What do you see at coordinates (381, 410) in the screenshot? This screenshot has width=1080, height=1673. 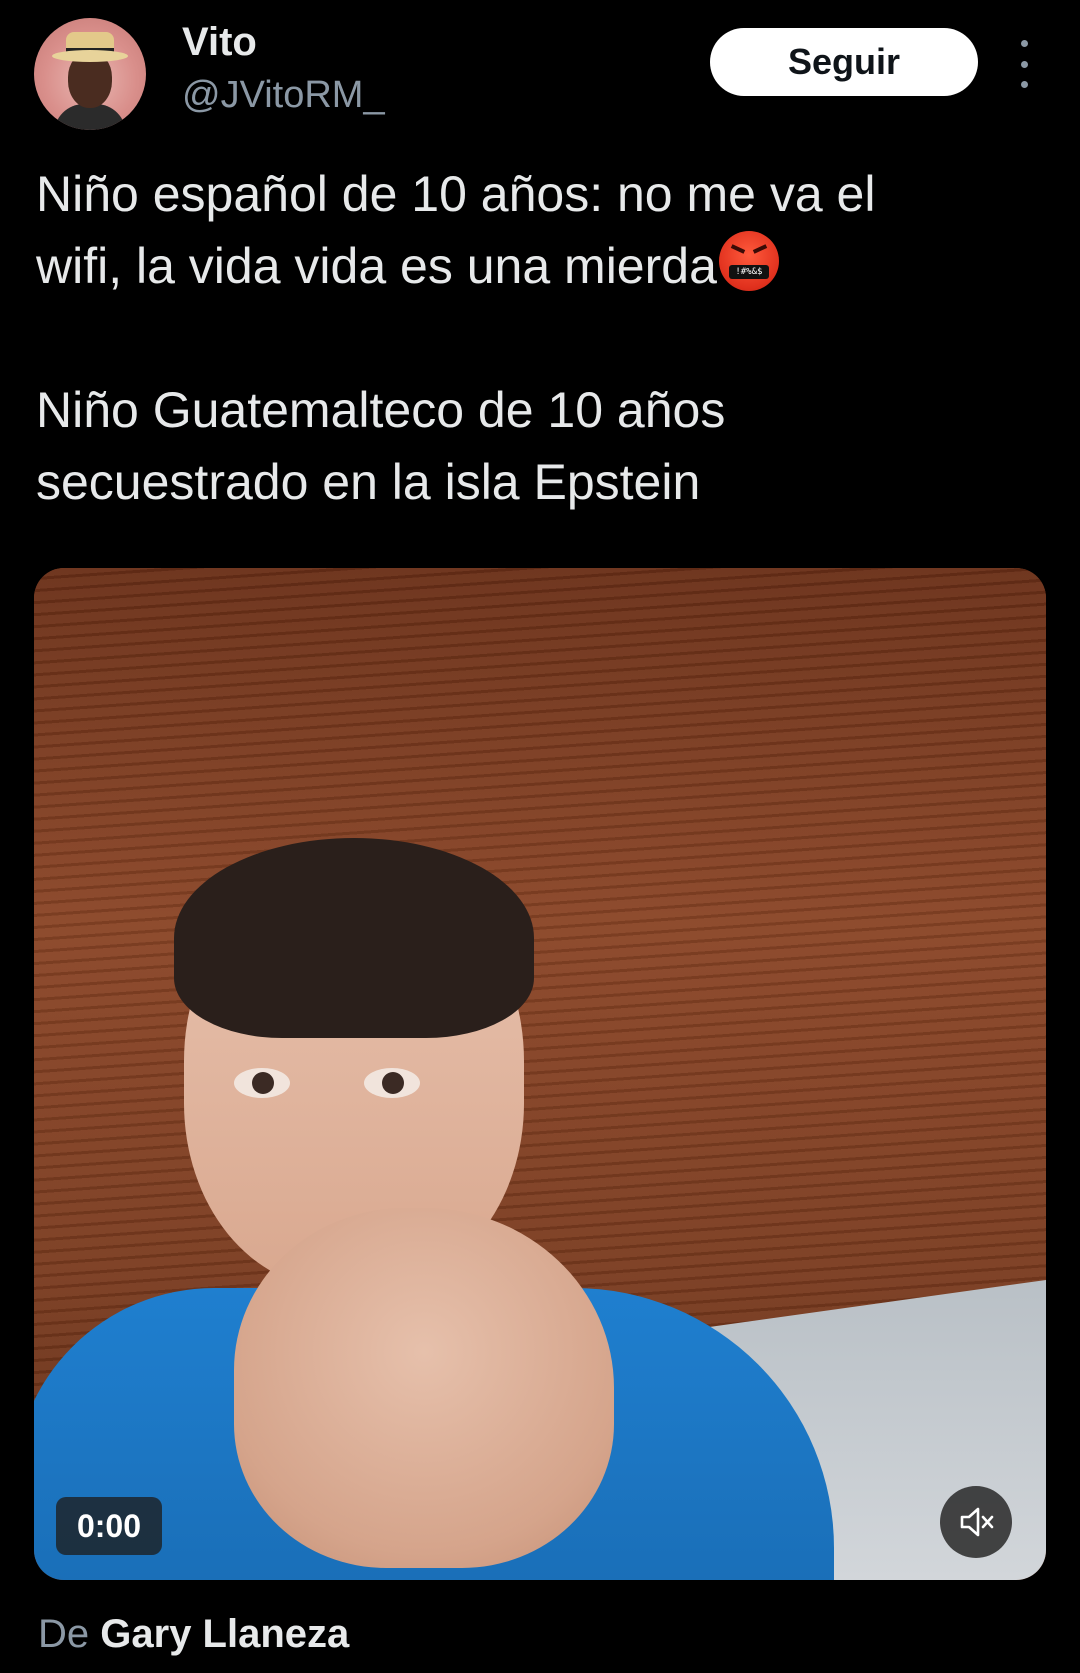 I see `tweet-line: Niño Guatemalteco de 10 años` at bounding box center [381, 410].